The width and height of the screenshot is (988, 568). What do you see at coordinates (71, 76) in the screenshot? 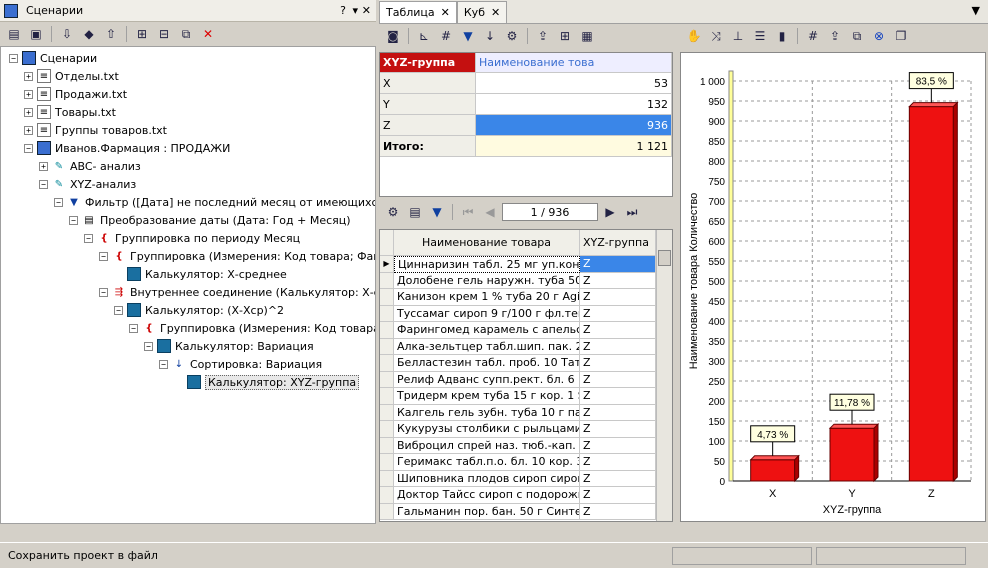
I see `tree-node: + ≡ Отделы.txt` at bounding box center [71, 76].